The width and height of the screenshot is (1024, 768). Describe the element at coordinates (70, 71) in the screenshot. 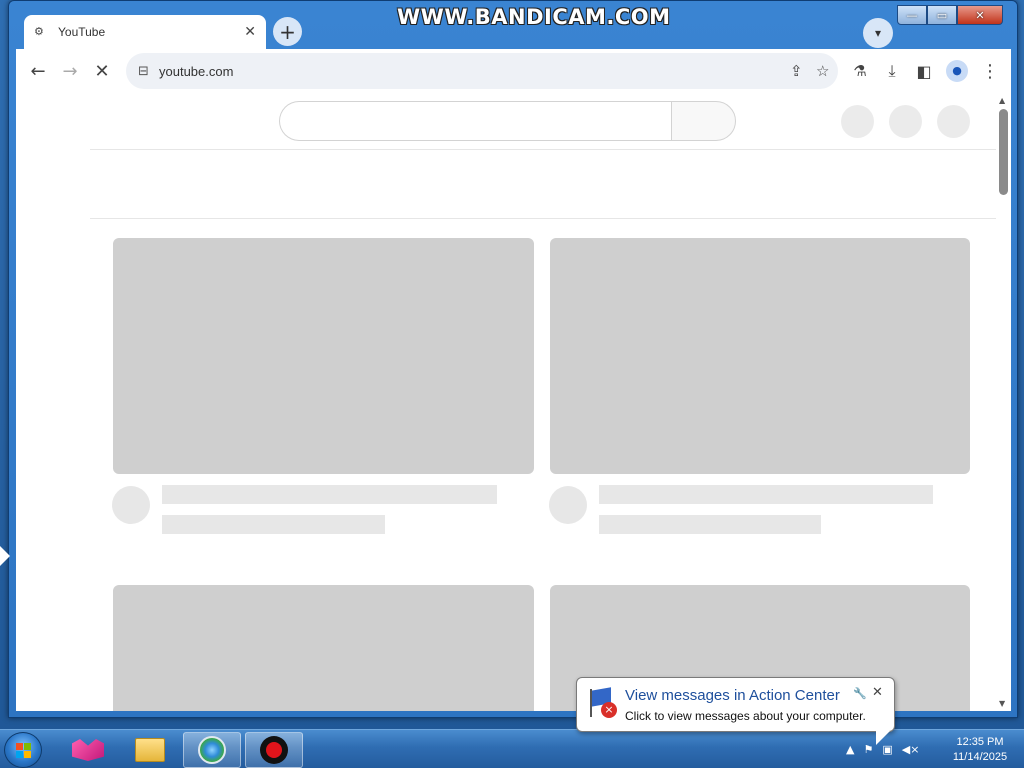

I see `forward-button: →` at that location.